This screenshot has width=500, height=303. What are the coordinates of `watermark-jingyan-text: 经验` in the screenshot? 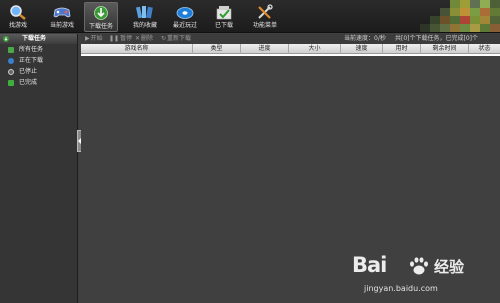 It's located at (449, 267).